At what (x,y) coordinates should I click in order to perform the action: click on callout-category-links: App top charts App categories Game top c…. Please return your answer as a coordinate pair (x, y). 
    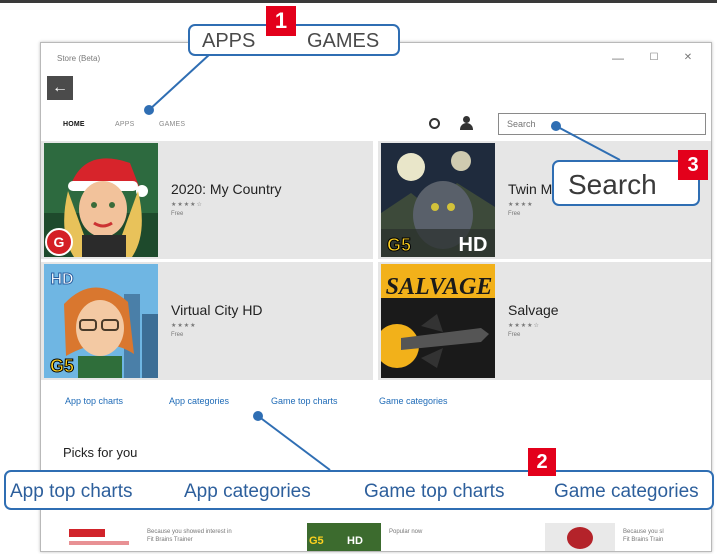
    Looking at the image, I should click on (359, 490).